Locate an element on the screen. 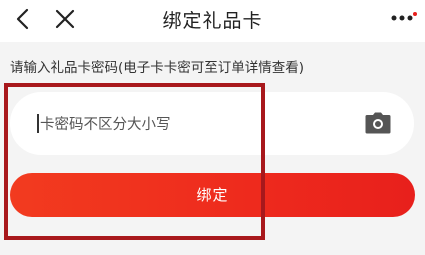 The image size is (425, 255). camera-icon is located at coordinates (378, 123).